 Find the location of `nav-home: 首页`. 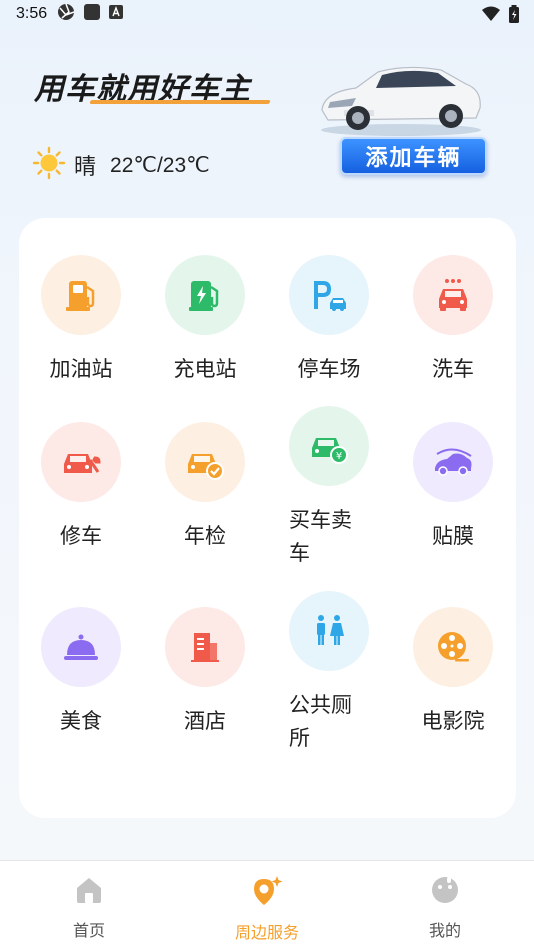

nav-home: 首页 is located at coordinates (89, 908).